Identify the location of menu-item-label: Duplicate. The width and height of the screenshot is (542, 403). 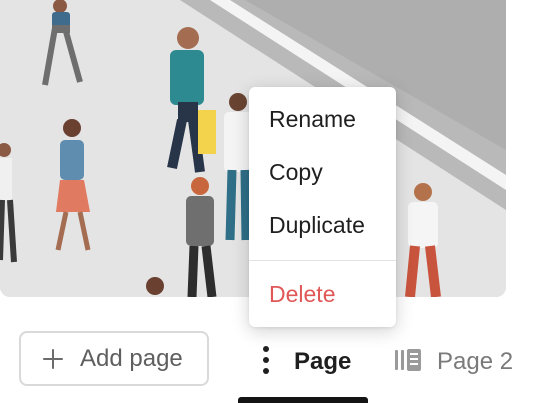
(317, 224).